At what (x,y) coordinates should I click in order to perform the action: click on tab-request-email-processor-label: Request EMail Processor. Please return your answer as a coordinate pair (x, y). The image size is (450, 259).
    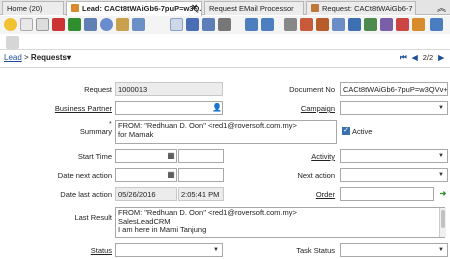
    Looking at the image, I should click on (251, 8).